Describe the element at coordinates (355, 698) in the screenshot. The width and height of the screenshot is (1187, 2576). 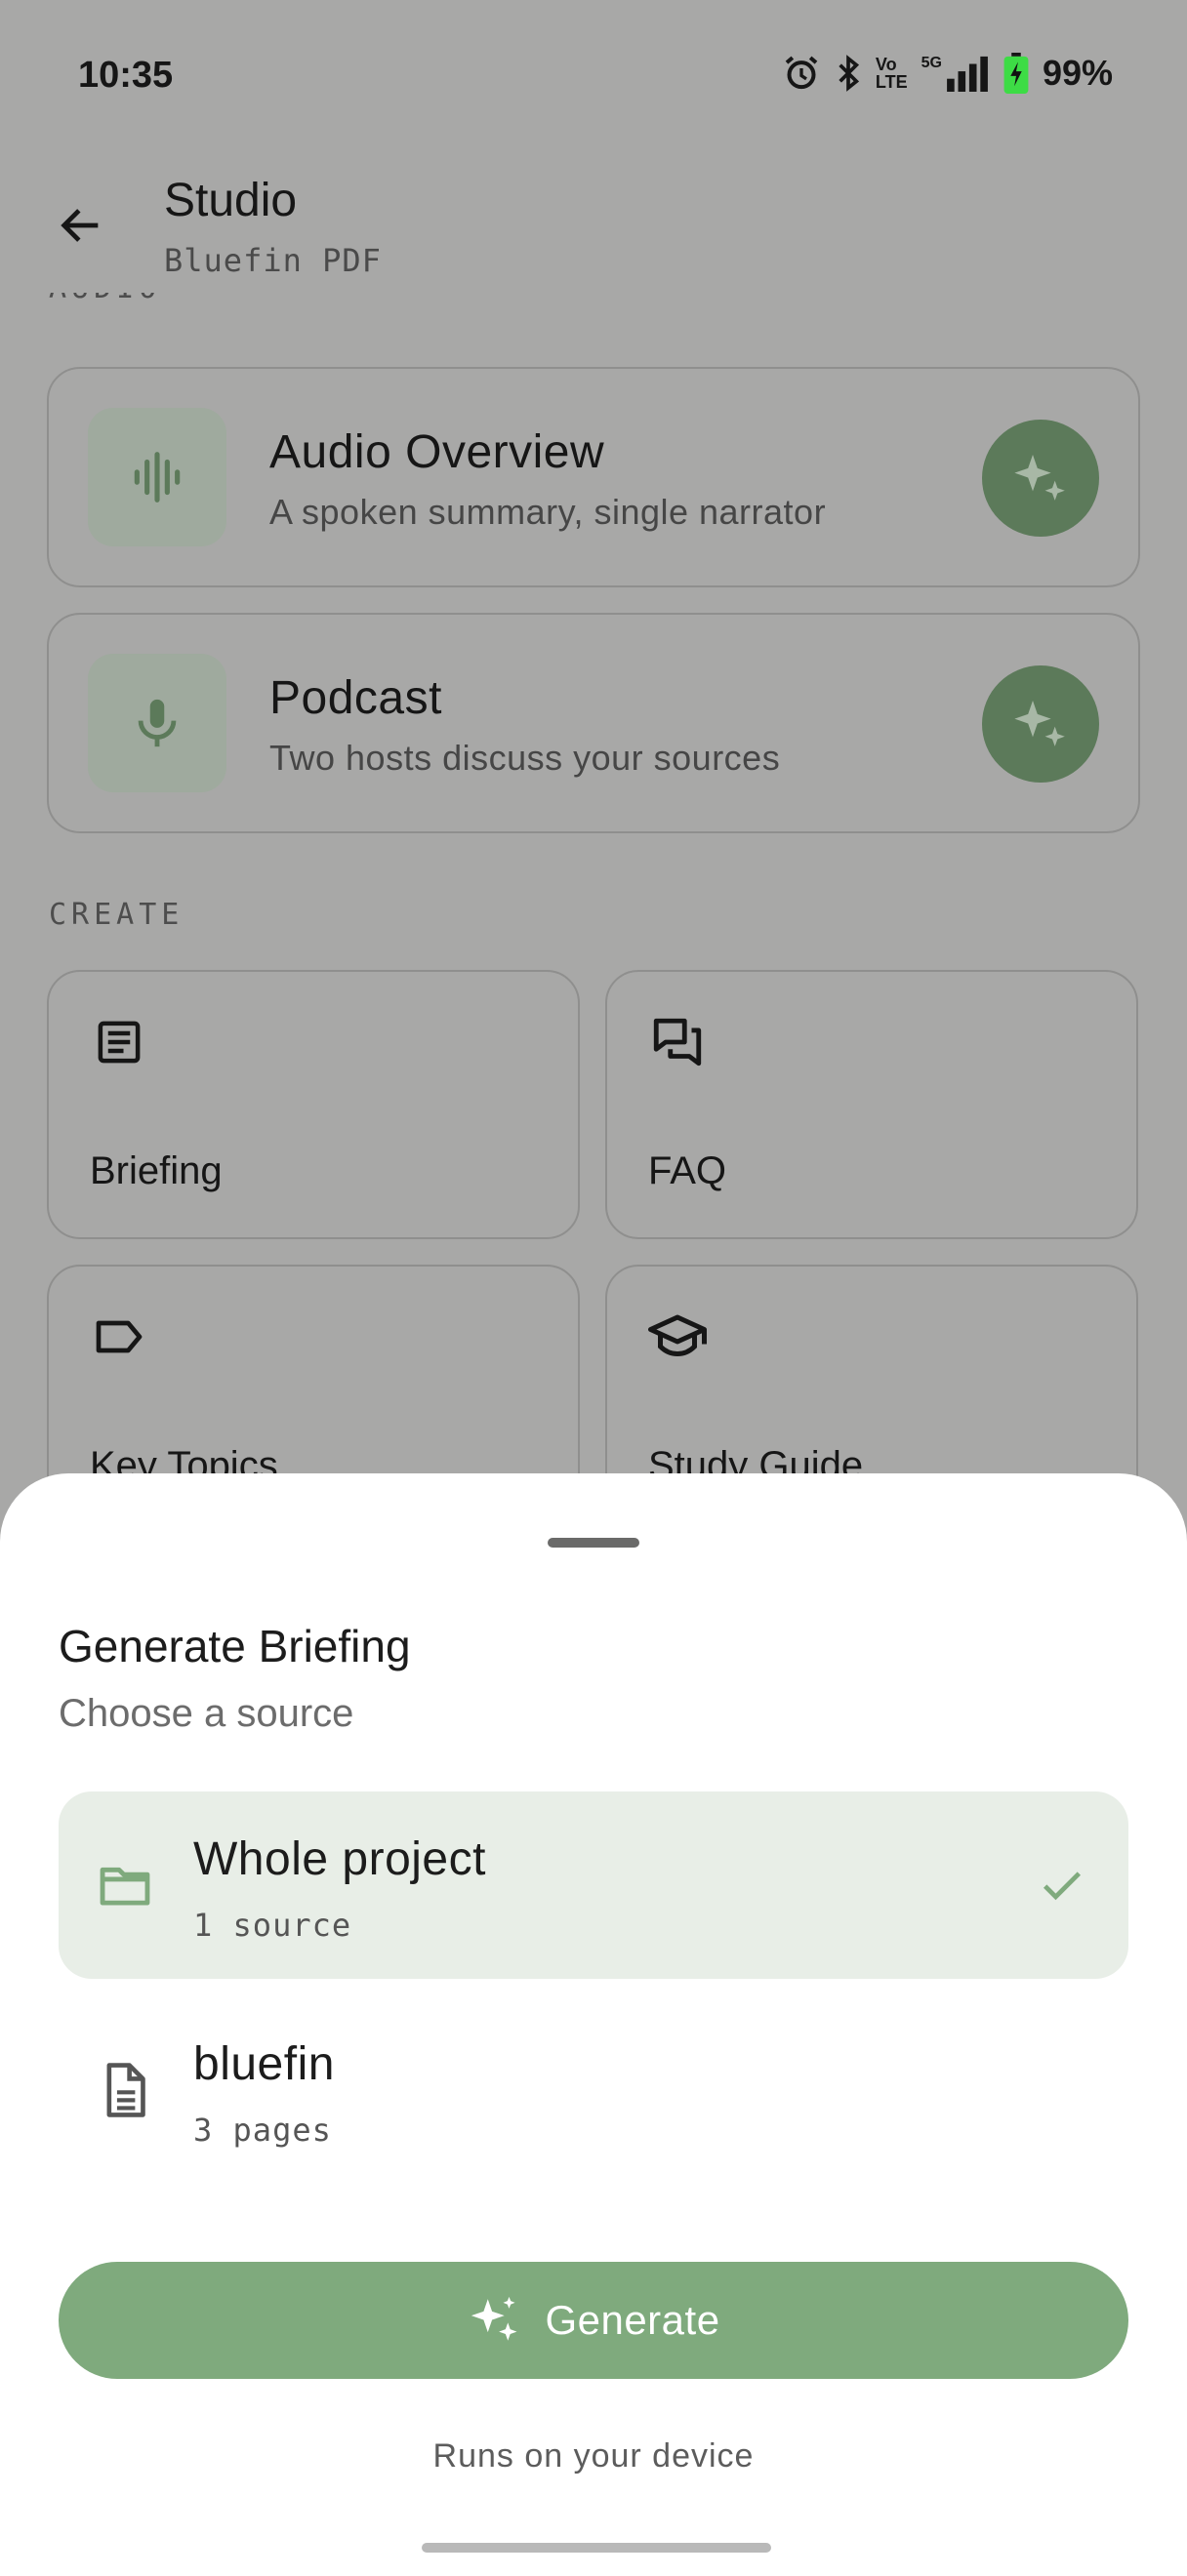
I see `podcast-title: Podcast` at that location.